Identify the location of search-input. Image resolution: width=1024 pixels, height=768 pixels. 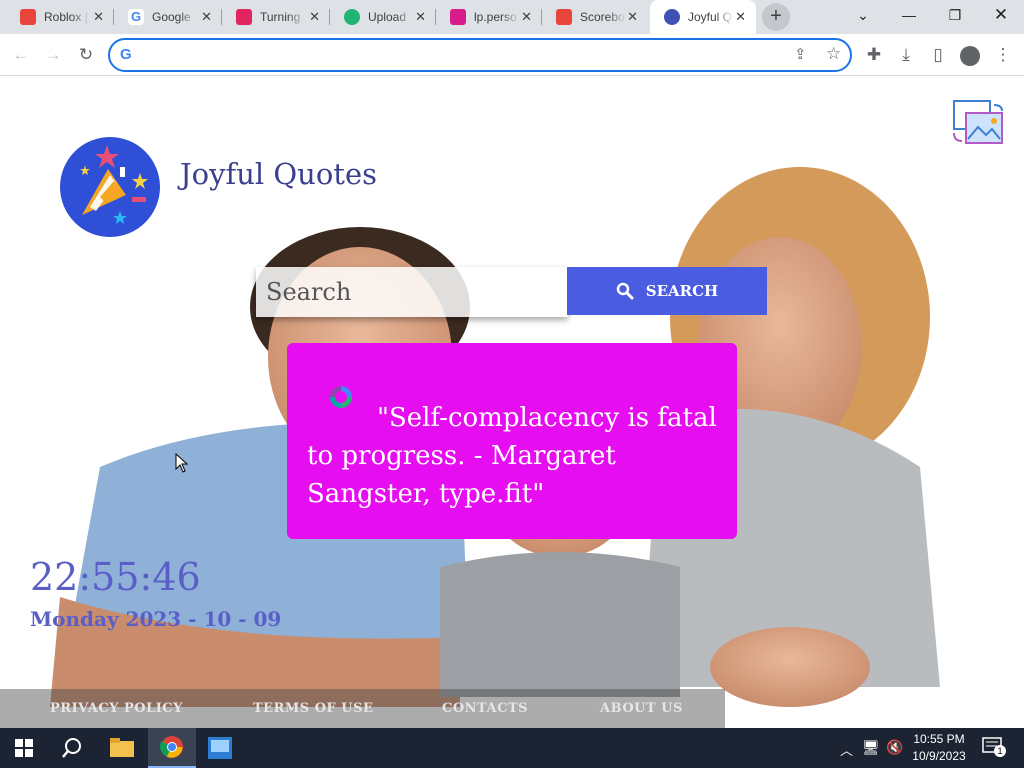
(412, 292).